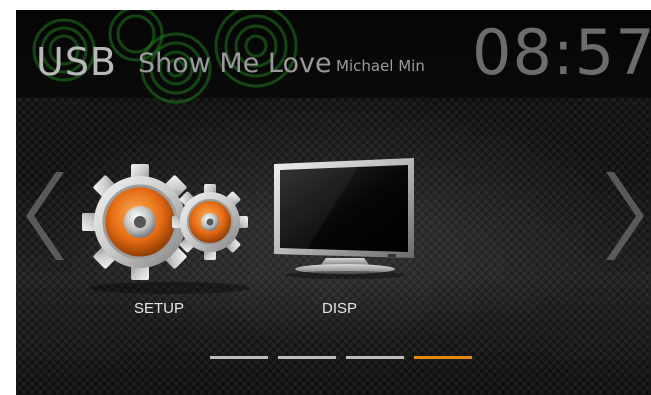  What do you see at coordinates (234, 63) in the screenshot?
I see `song-title: Show Me Love` at bounding box center [234, 63].